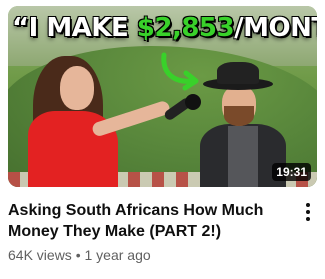 Image resolution: width=325 pixels, height=279 pixels. What do you see at coordinates (239, 116) in the screenshot?
I see `interviewee-beard` at bounding box center [239, 116].